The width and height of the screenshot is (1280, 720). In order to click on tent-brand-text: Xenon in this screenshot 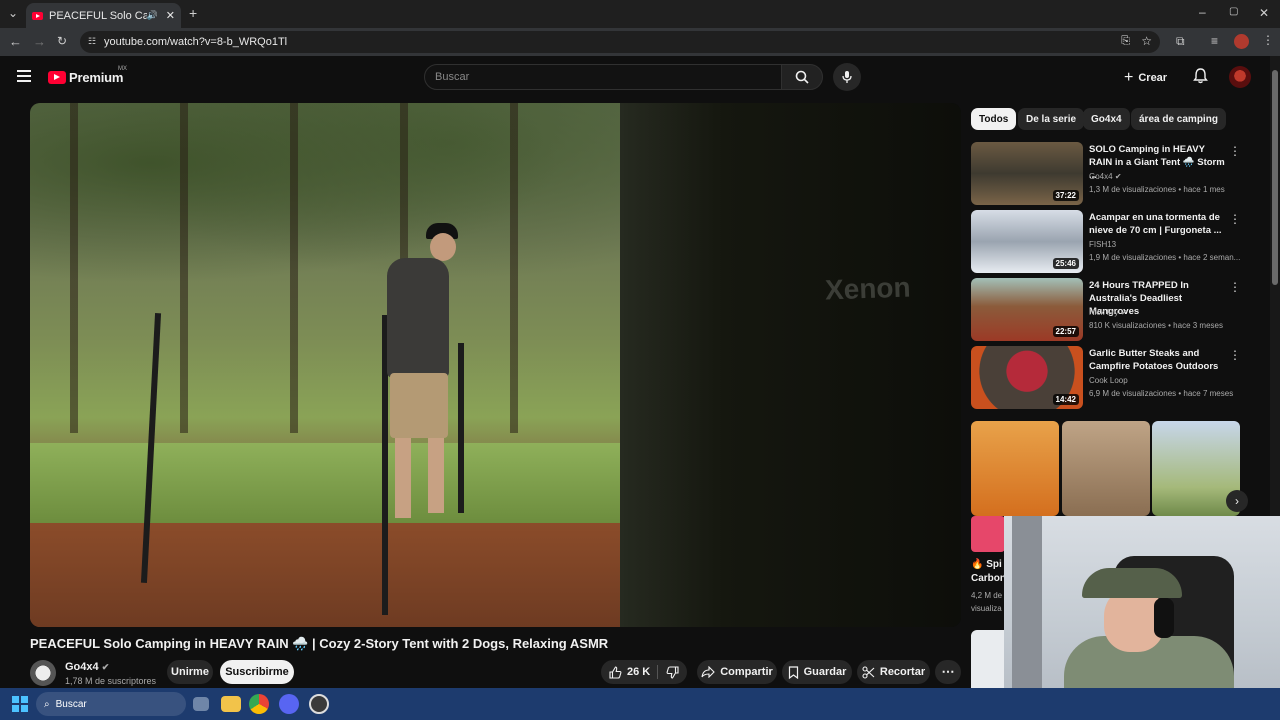, I will do `click(868, 288)`.